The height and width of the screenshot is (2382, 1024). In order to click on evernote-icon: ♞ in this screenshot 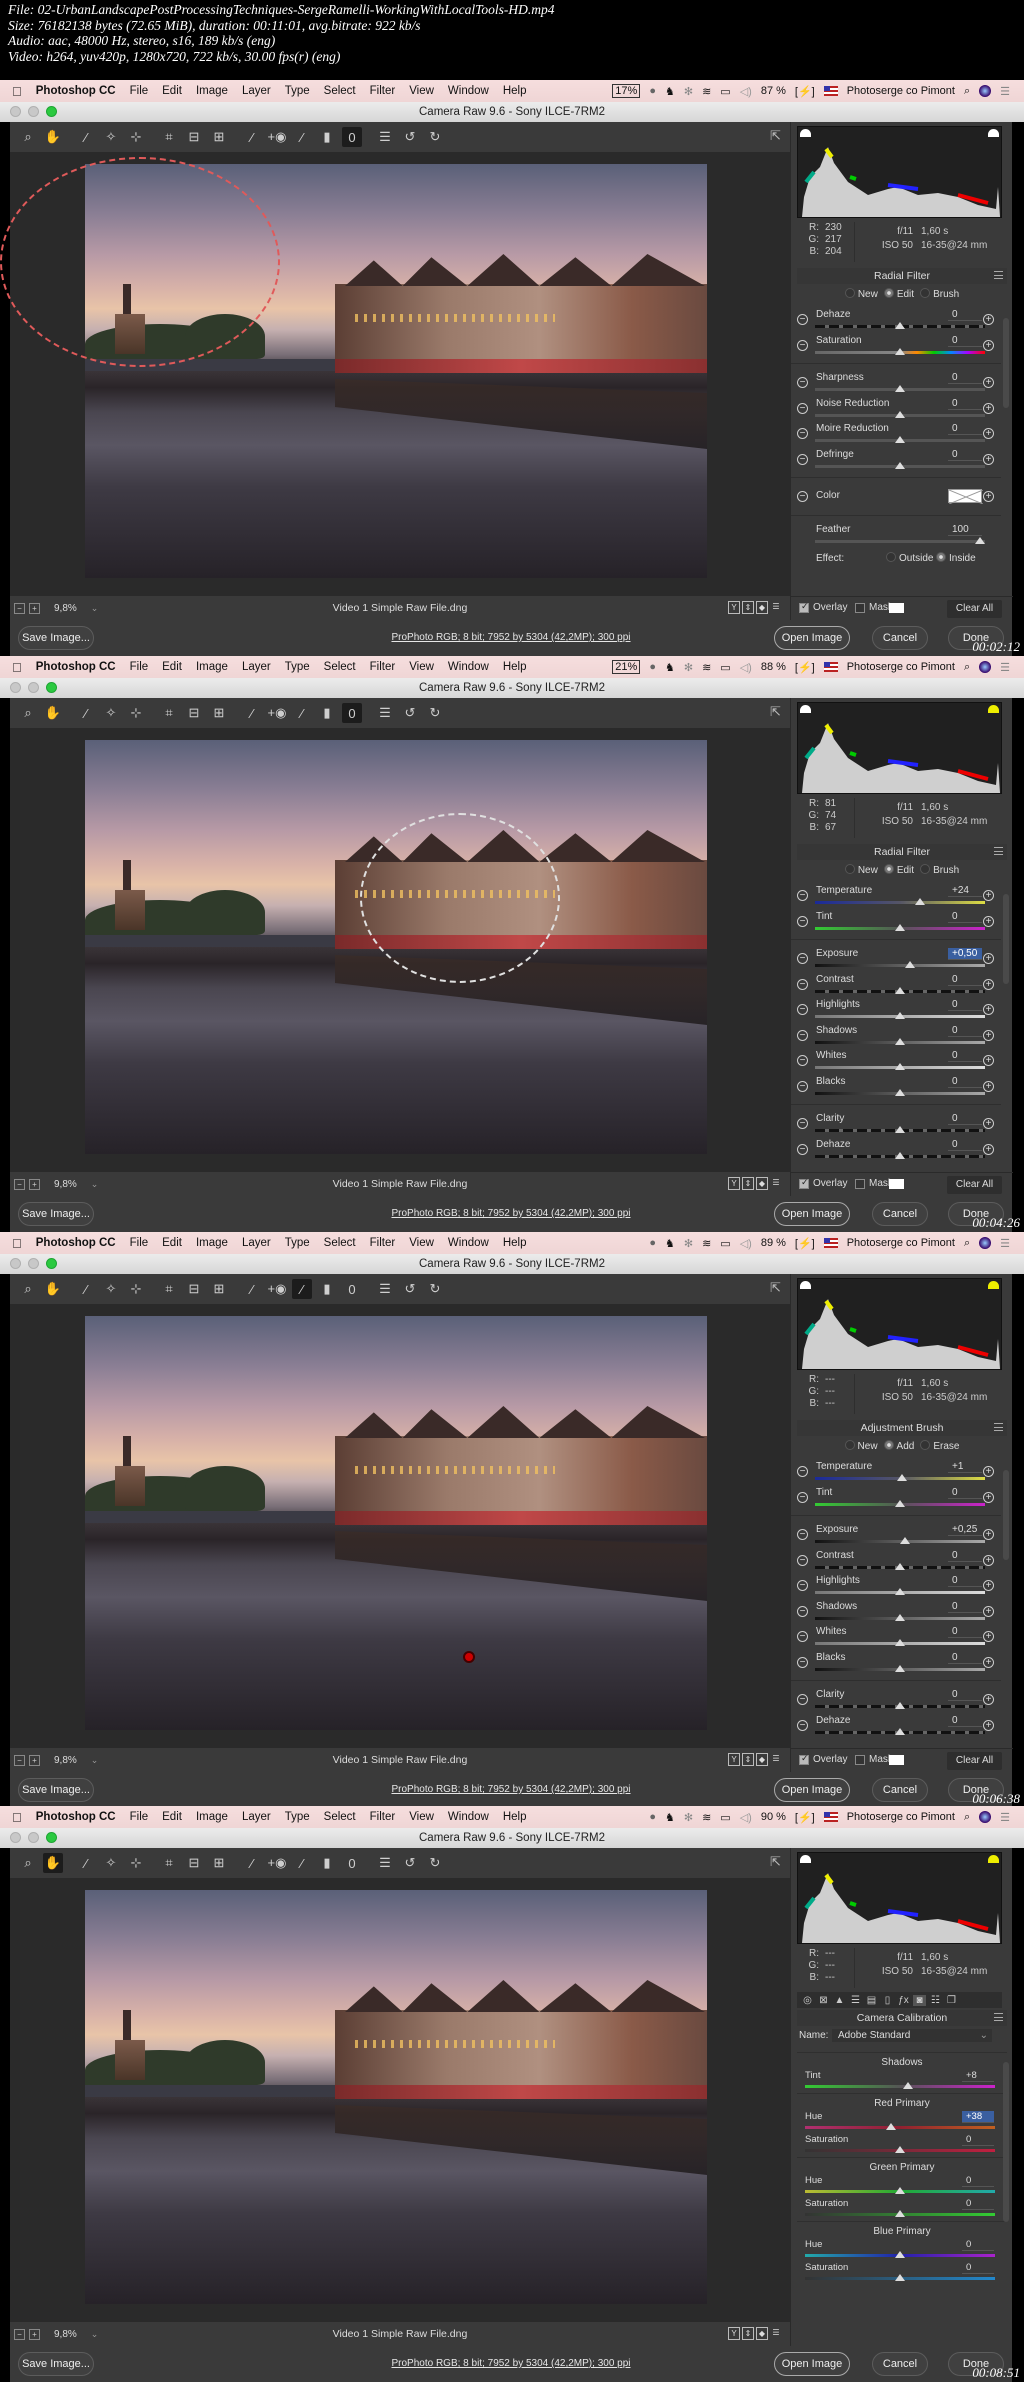, I will do `click(670, 1817)`.